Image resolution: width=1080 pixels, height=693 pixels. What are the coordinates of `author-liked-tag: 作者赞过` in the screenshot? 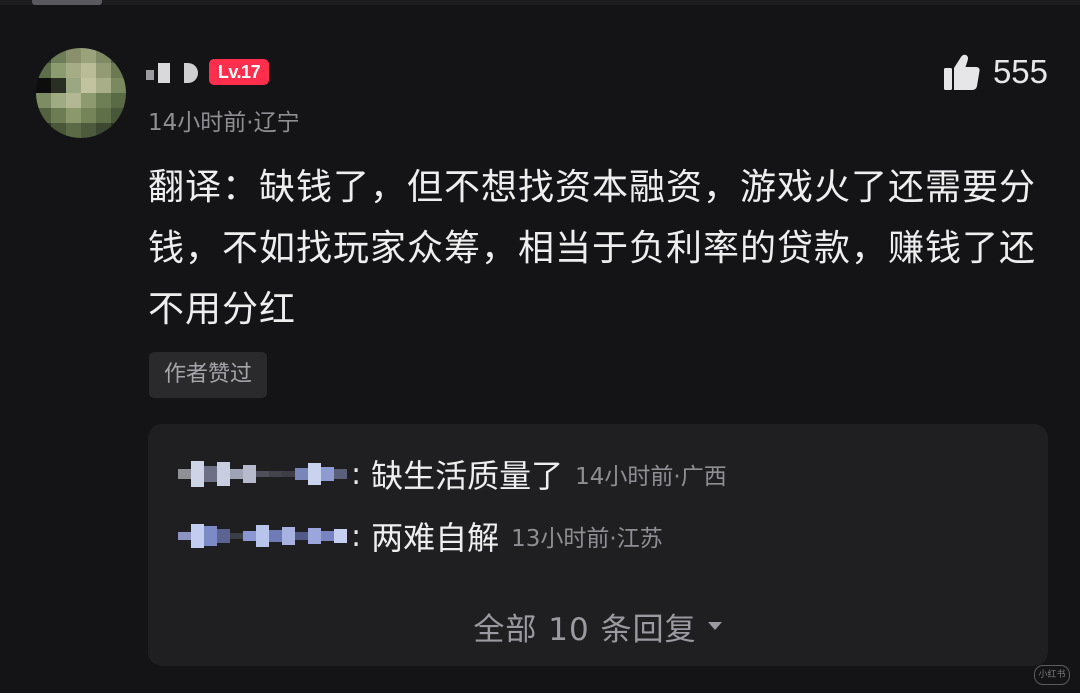 It's located at (208, 375).